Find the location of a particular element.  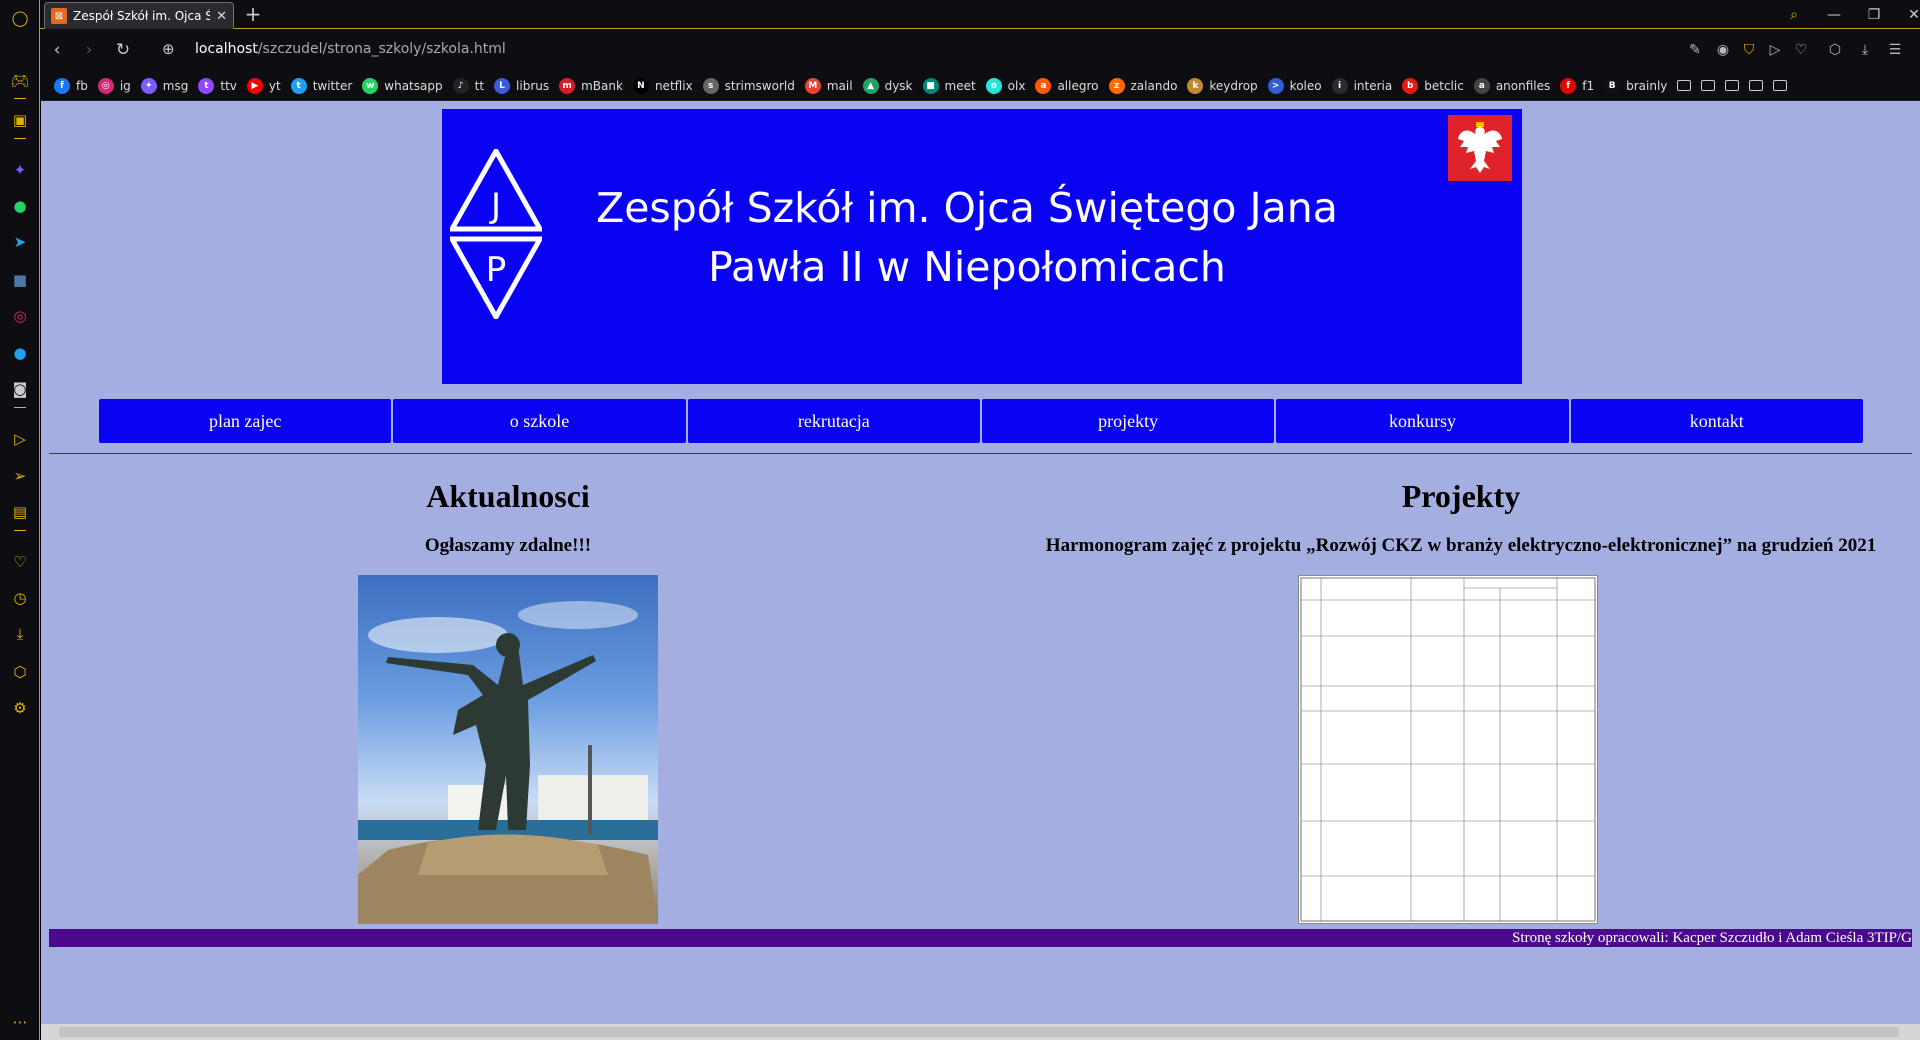

bookmark-librus: Llibrus is located at coordinates (522, 85).